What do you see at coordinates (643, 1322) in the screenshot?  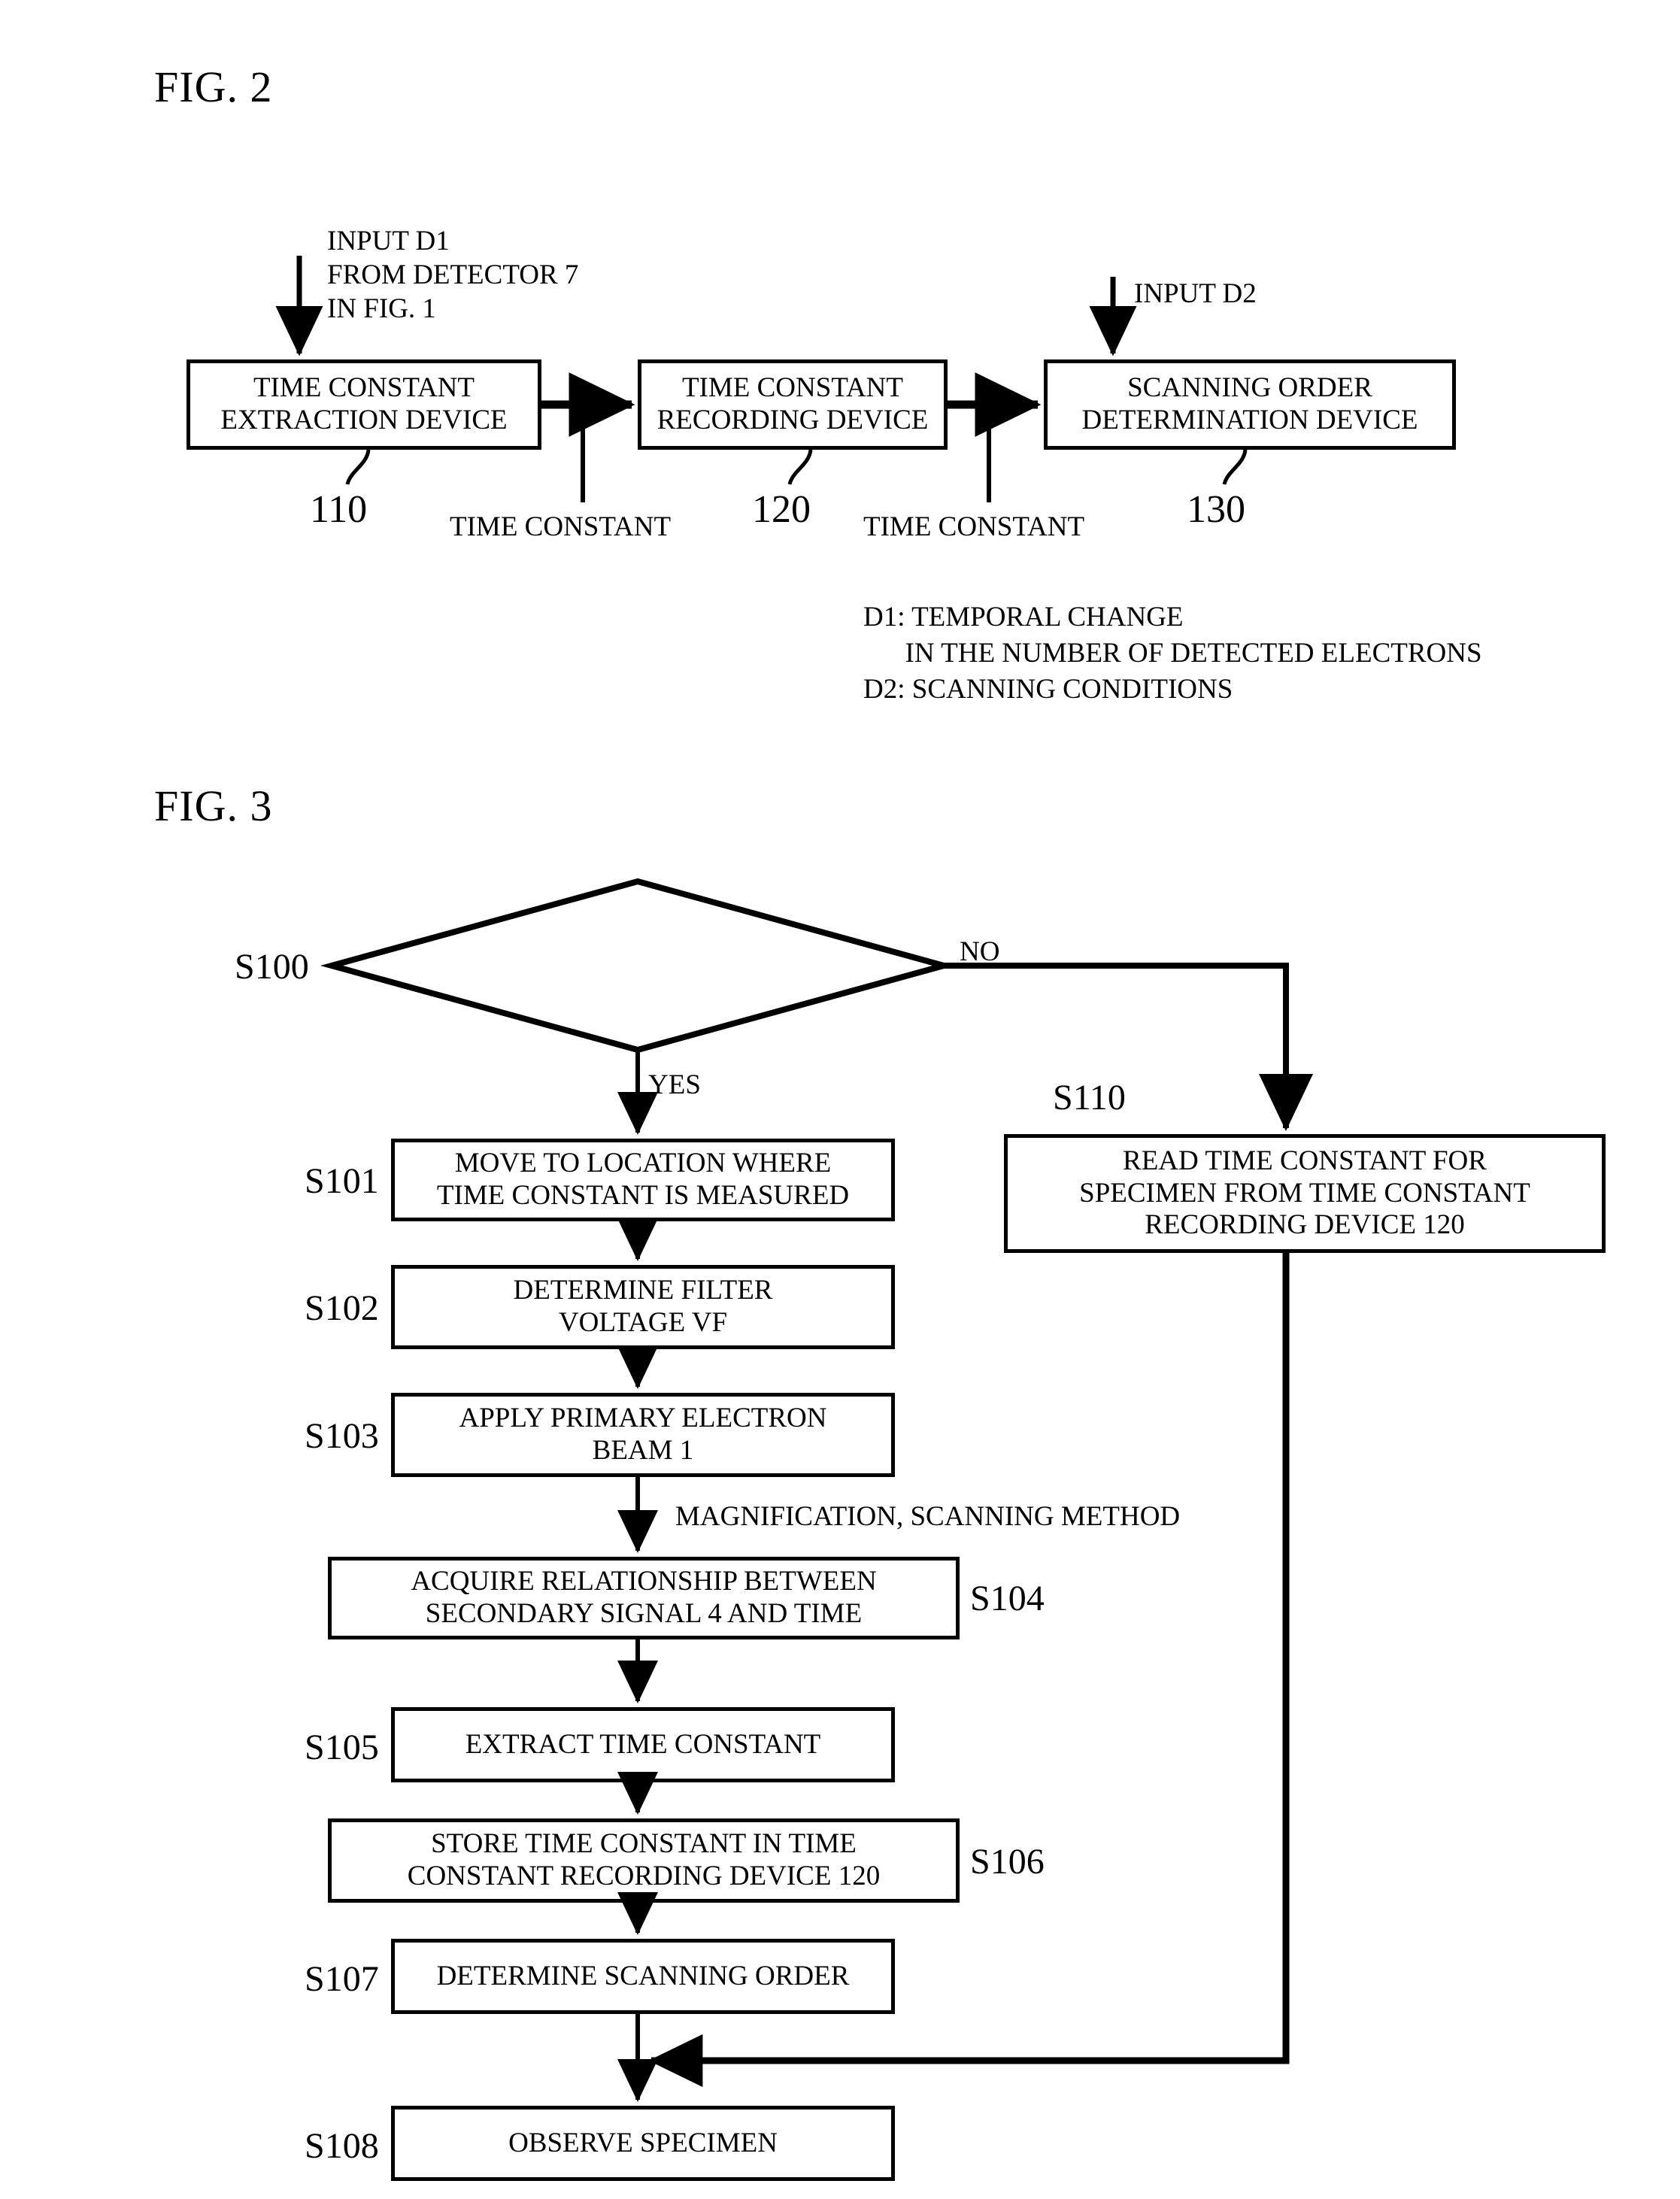 I see `box-line-2: VOLTAGE VF` at bounding box center [643, 1322].